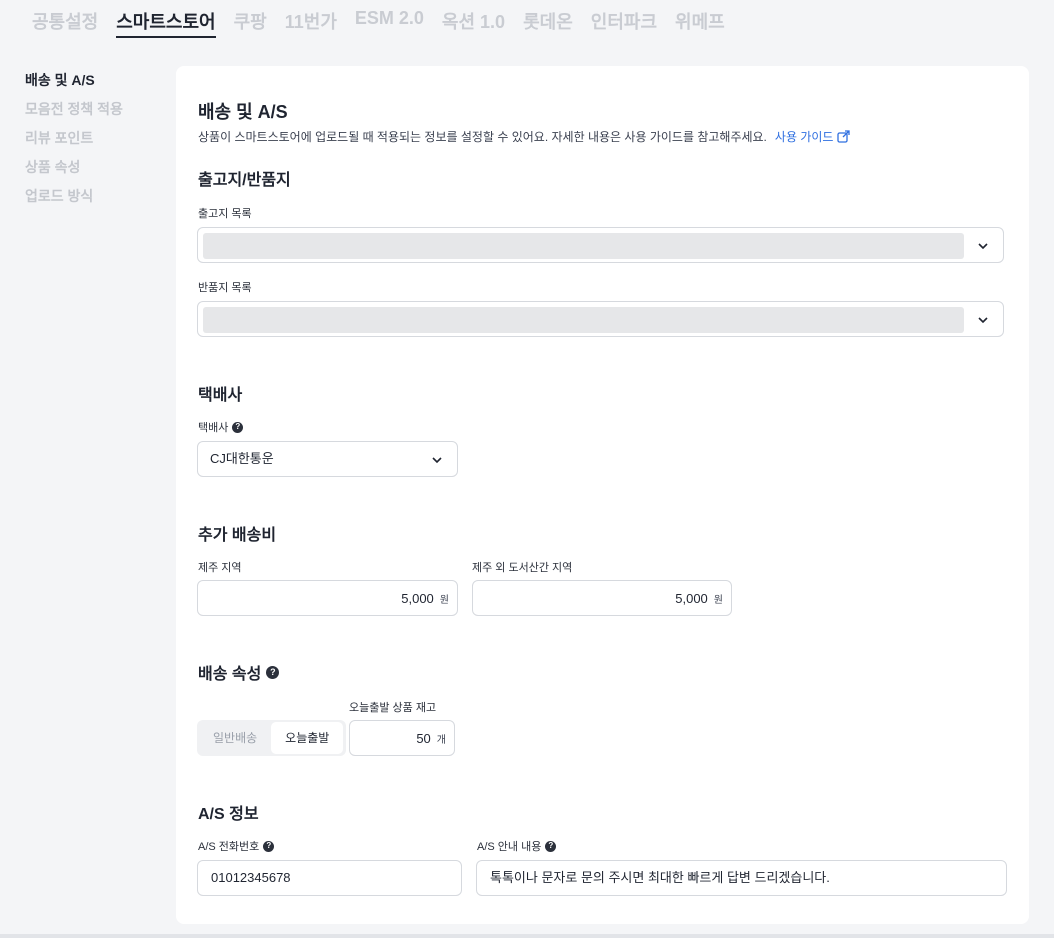 The image size is (1054, 938). I want to click on courier-label: 택배사 ?, so click(221, 427).